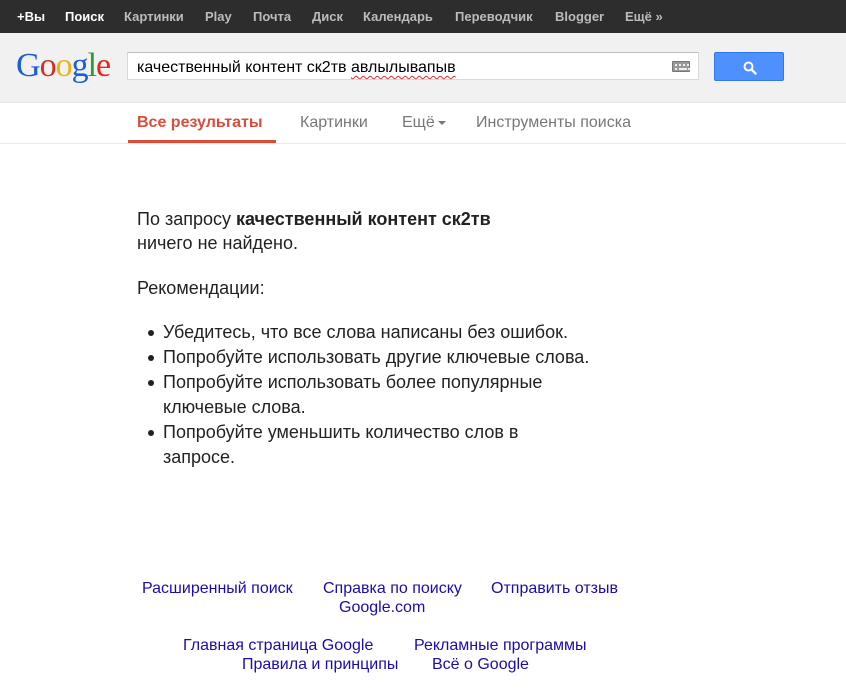 This screenshot has width=846, height=700. Describe the element at coordinates (500, 645) in the screenshot. I see `footer-advertising: Рекламные программы` at that location.